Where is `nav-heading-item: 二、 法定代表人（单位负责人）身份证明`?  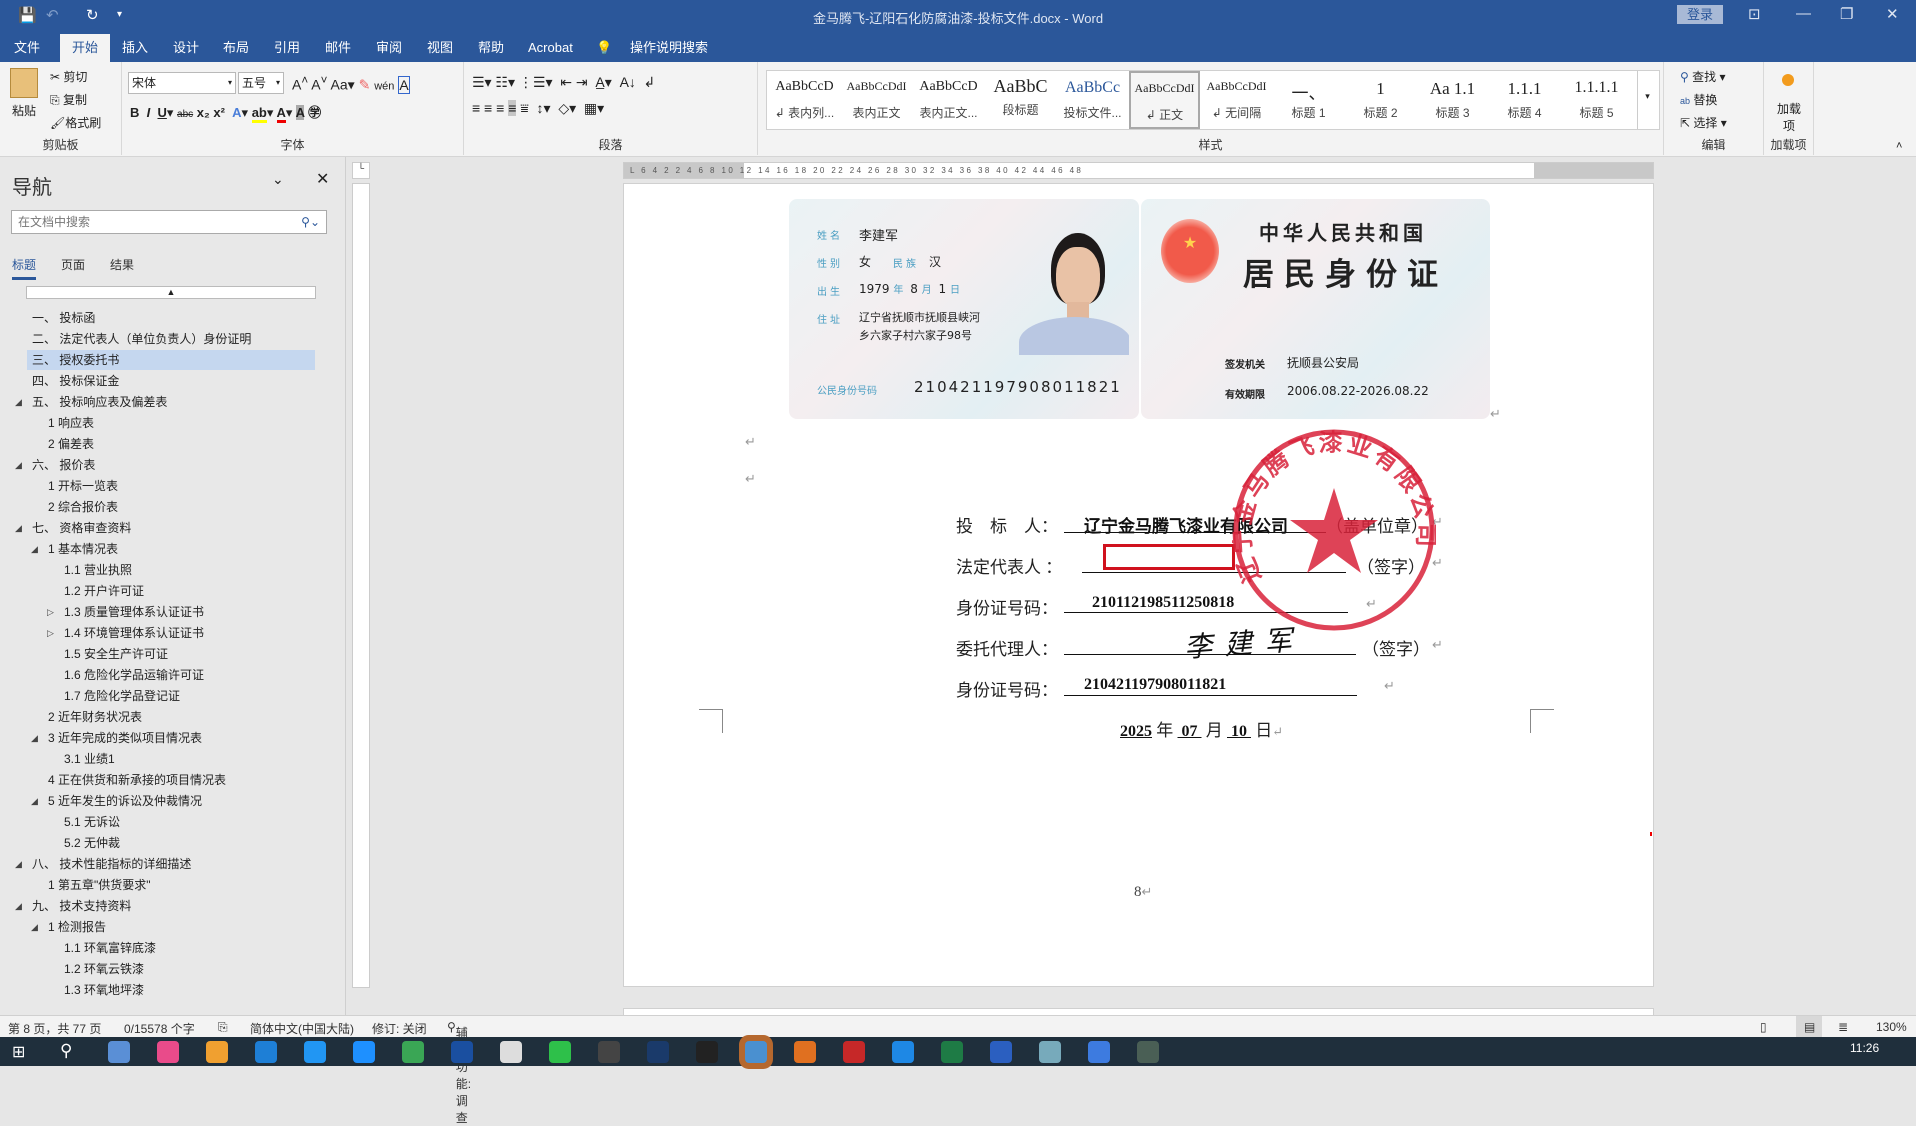 nav-heading-item: 二、 法定代表人（单位负责人）身份证明 is located at coordinates (171, 339).